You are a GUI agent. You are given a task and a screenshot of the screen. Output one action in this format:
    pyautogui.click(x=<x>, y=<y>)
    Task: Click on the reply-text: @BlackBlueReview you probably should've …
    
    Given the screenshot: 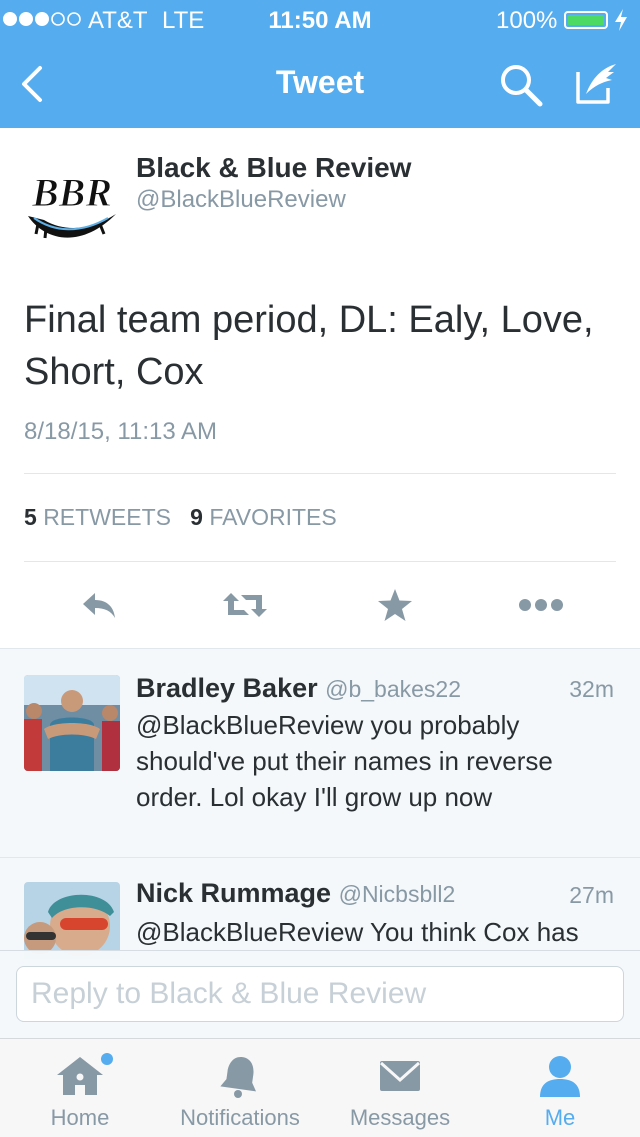 What is the action you would take?
    pyautogui.click(x=344, y=761)
    